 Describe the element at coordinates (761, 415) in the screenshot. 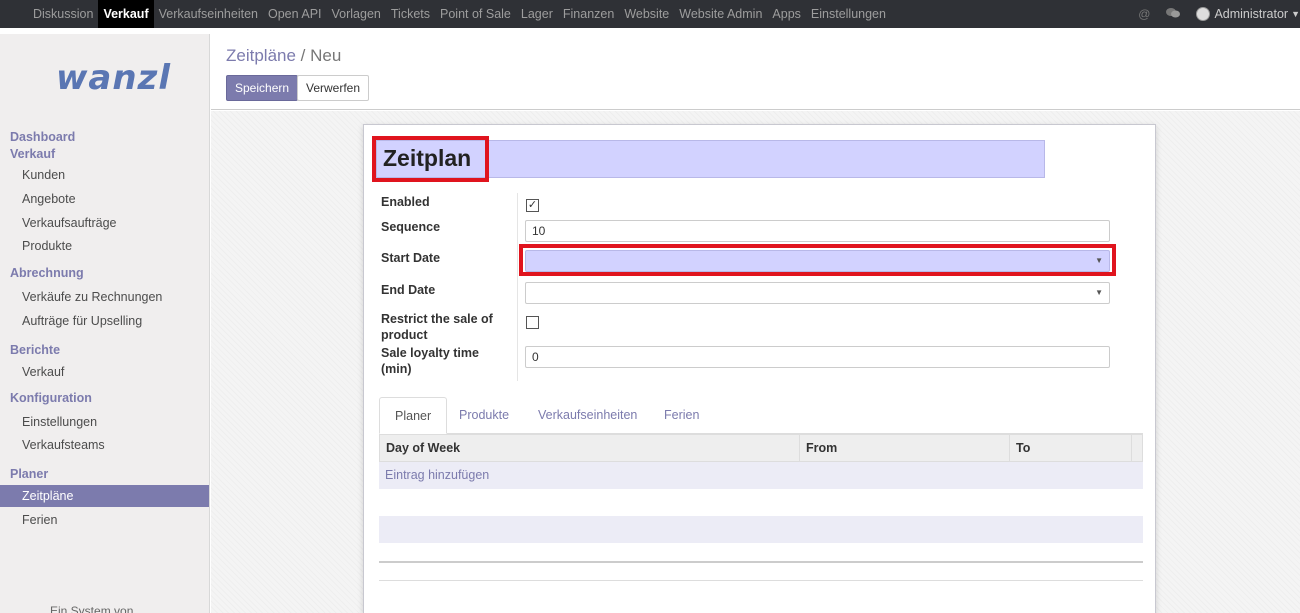

I see `notebook-tabs: Planer Produkte Verkaufseinheiten Ferien` at that location.